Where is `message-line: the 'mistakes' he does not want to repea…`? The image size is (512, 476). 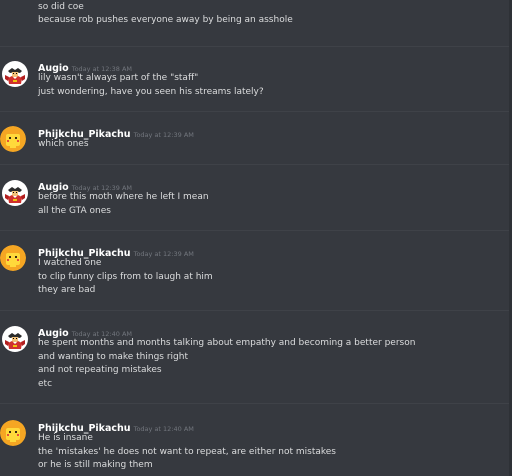 message-line: the 'mistakes' he does not want to repea… is located at coordinates (187, 451).